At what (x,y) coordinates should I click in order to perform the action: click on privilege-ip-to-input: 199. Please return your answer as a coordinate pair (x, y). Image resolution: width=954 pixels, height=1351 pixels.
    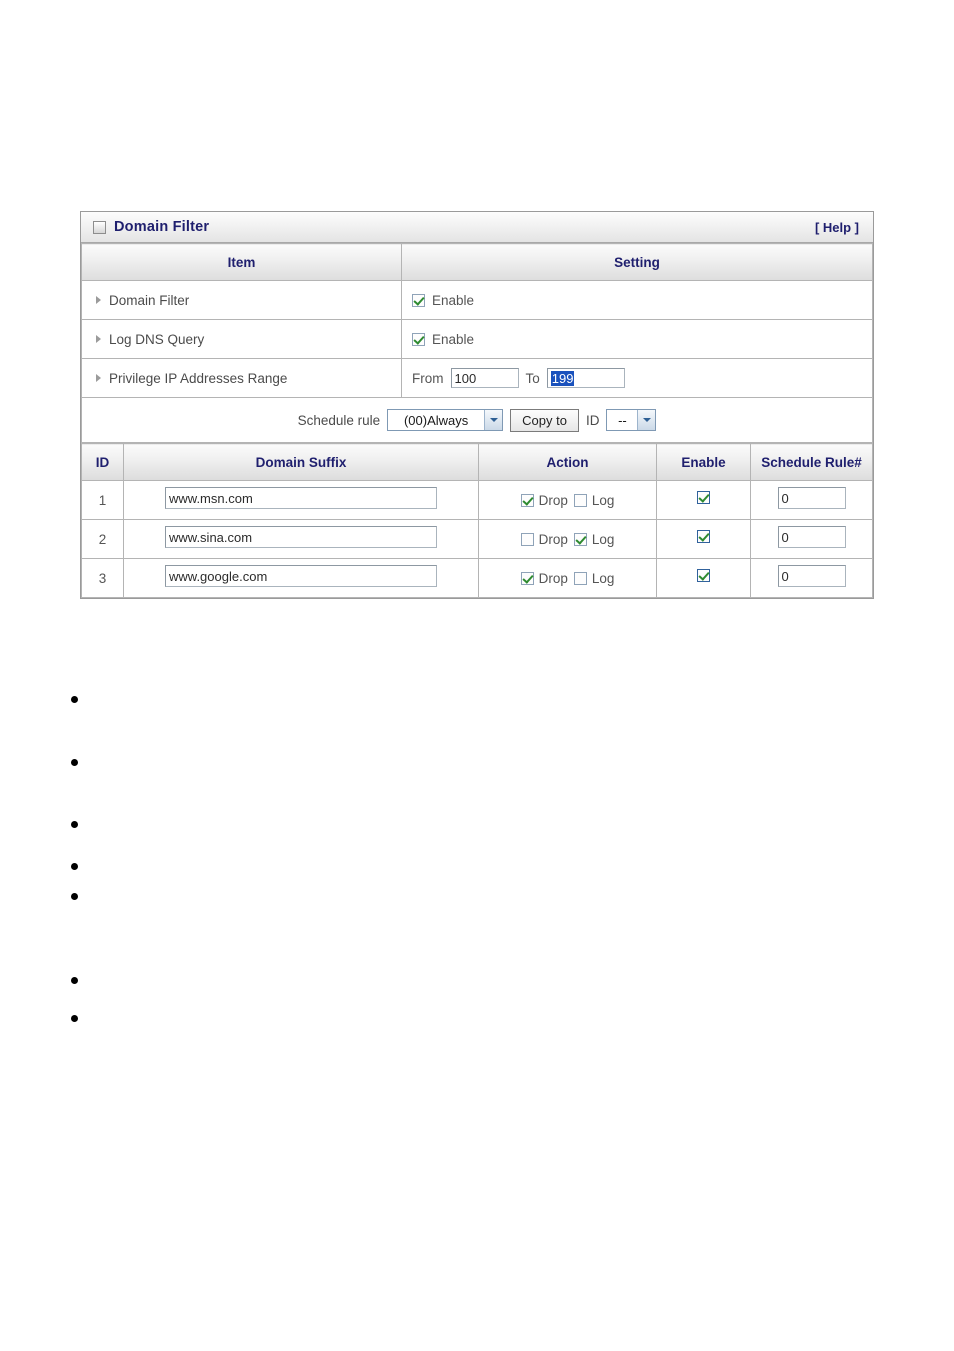
    Looking at the image, I should click on (585, 378).